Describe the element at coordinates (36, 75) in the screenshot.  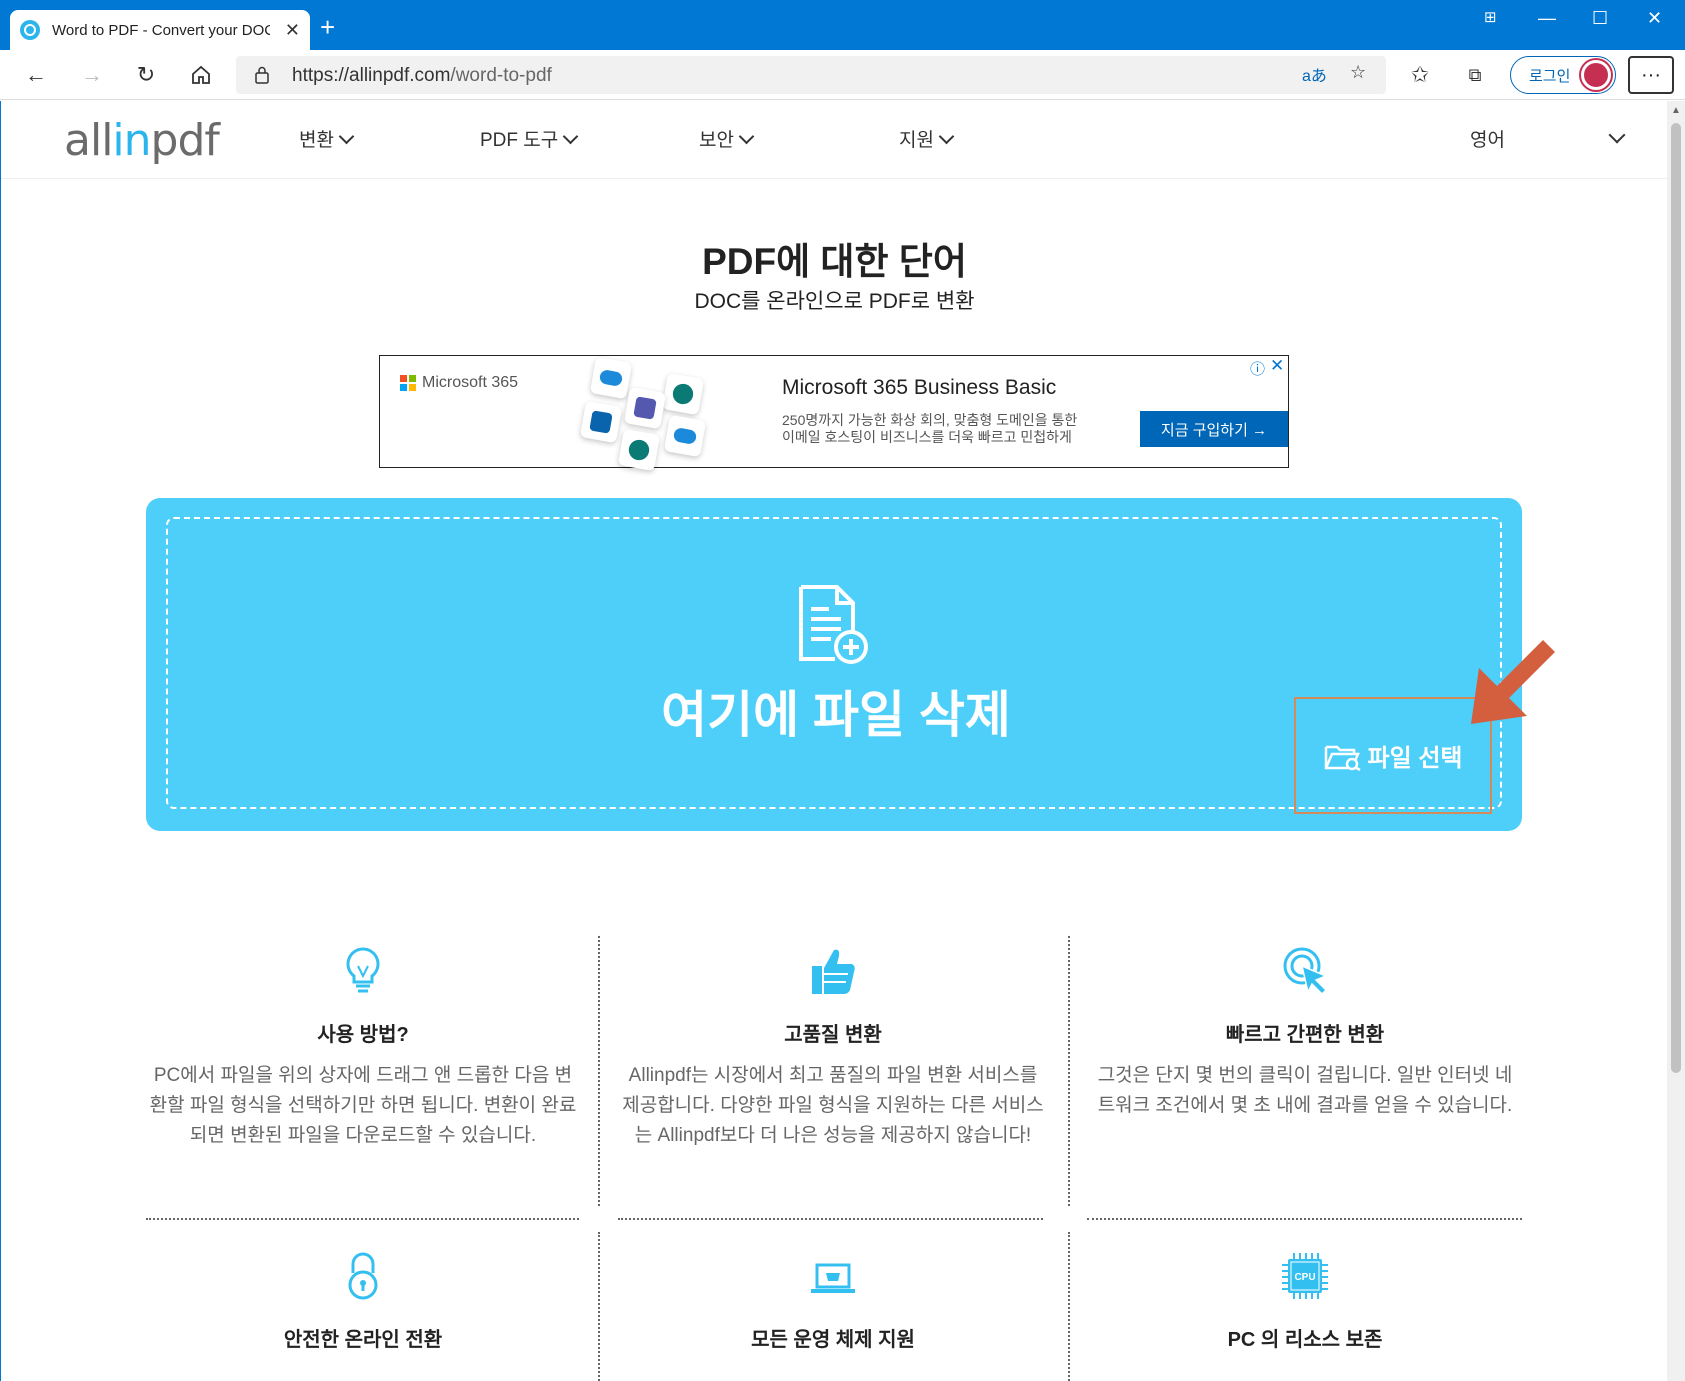
I see `back-icon: ←` at that location.